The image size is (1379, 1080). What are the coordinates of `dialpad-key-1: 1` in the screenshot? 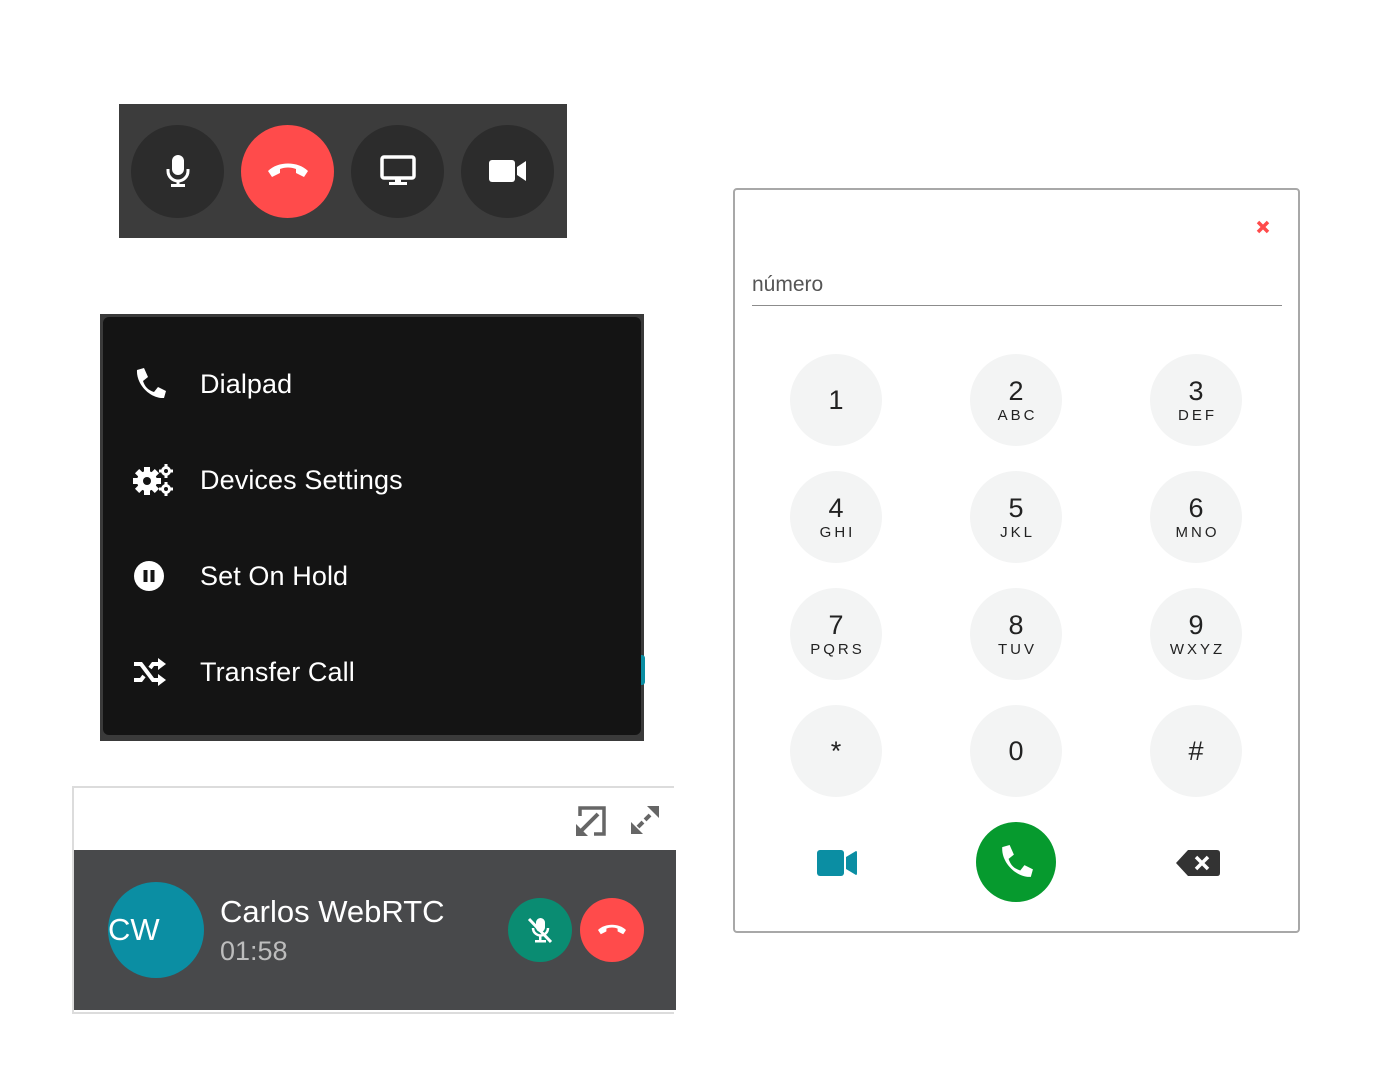 It's located at (836, 400).